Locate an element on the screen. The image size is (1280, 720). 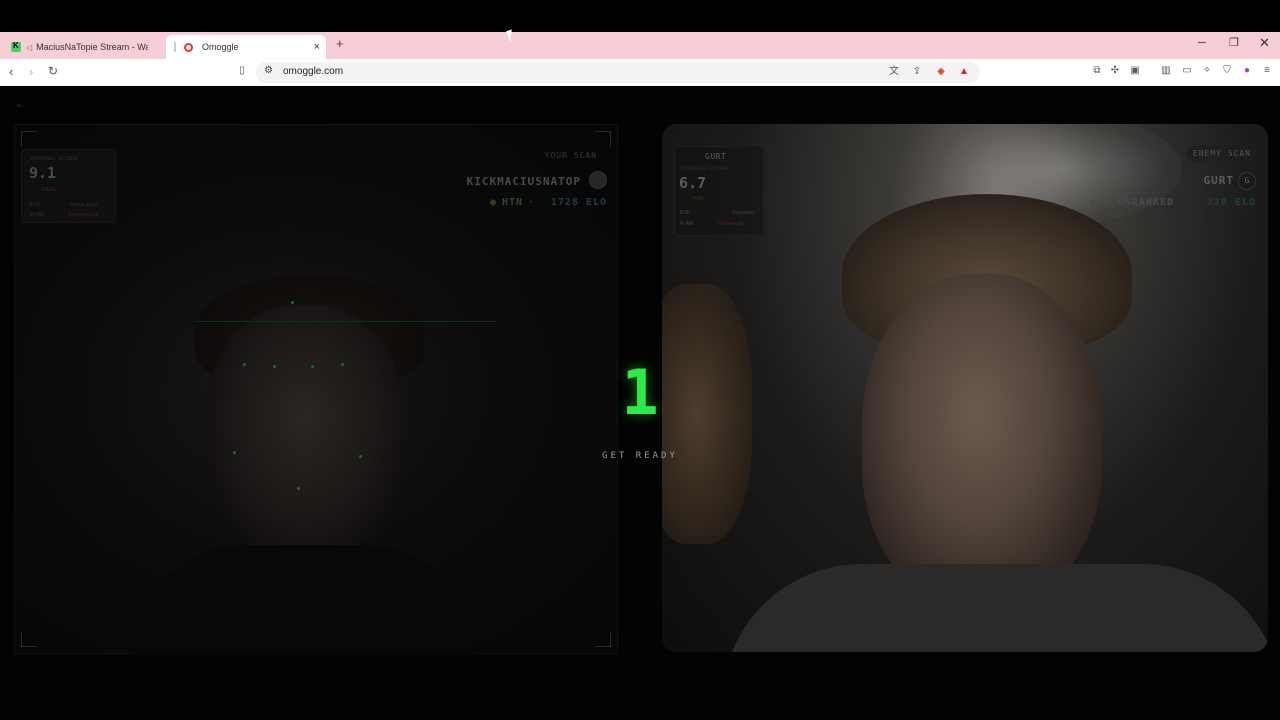
kick-favicon-icon is located at coordinates (16, 46).